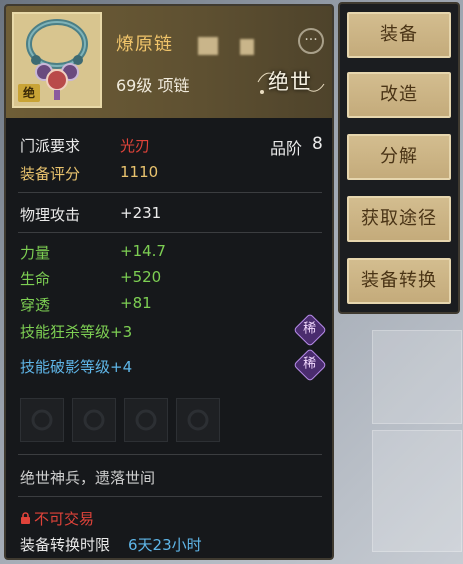 This screenshot has width=463, height=564. I want to click on action-menu: 装备 改造 分解 获取途径 装备转换, so click(399, 158).